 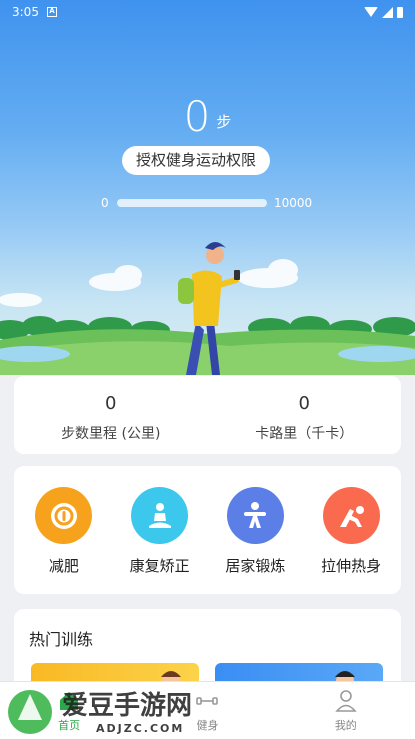 What do you see at coordinates (255, 566) in the screenshot?
I see `category-label: 居家锻炼` at bounding box center [255, 566].